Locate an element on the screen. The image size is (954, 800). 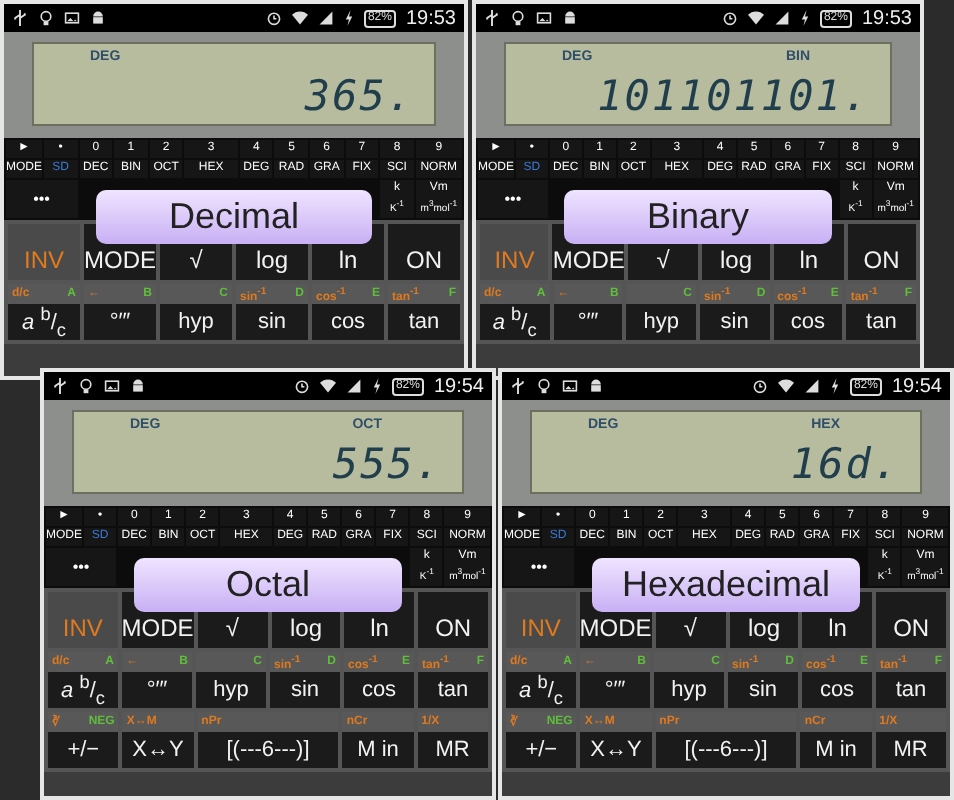
display-value: 365. is located at coordinates (359, 96).